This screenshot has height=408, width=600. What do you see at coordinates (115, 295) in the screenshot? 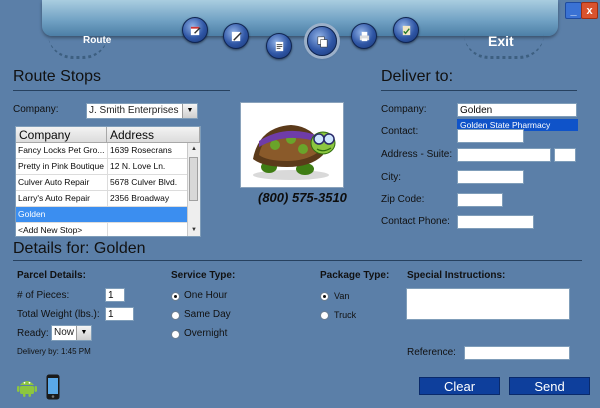
I see `pieces-input: 1` at bounding box center [115, 295].